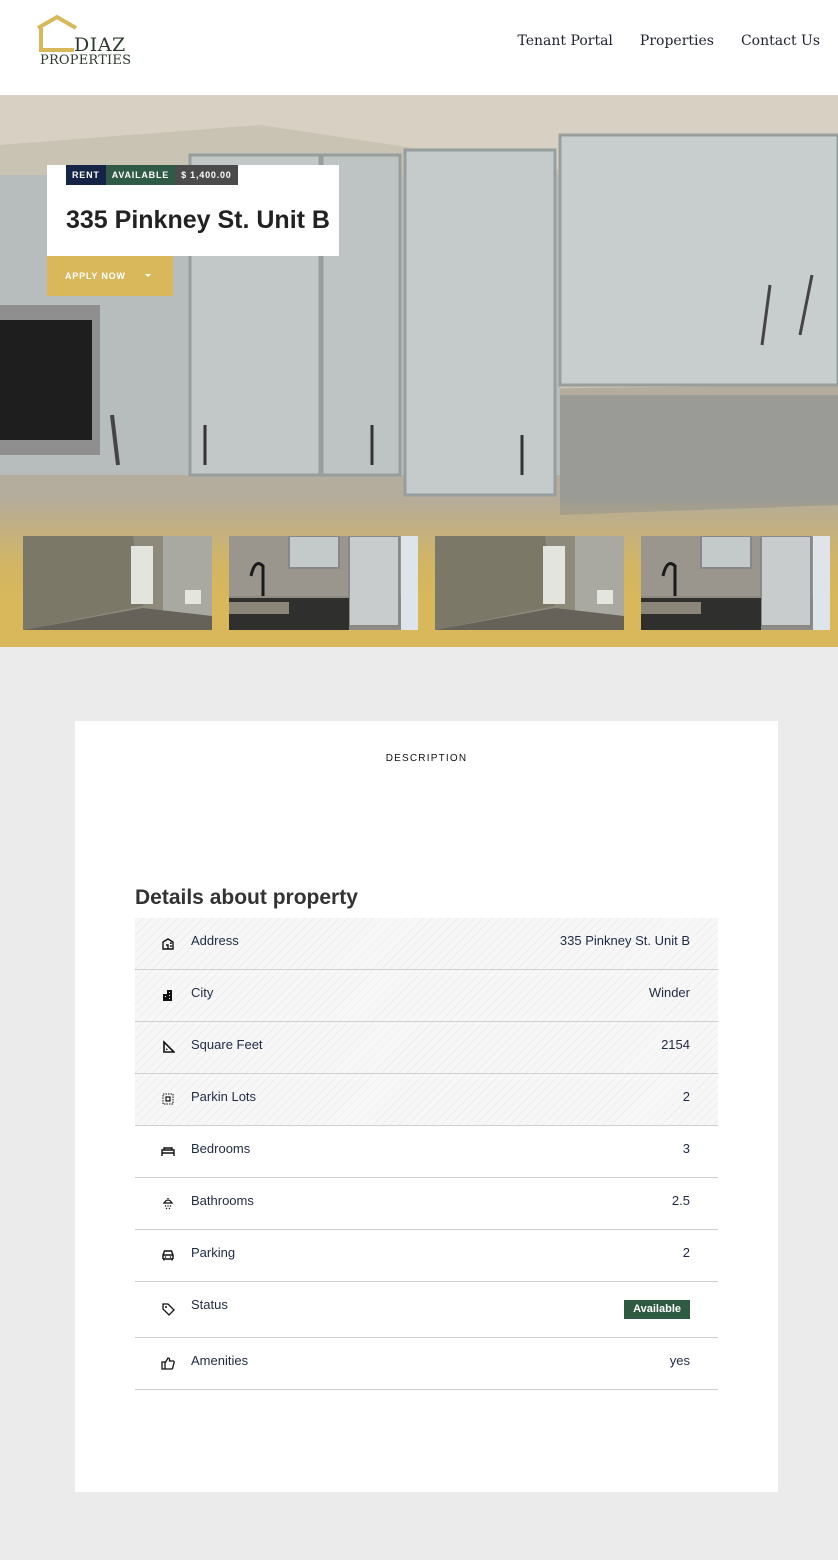 This screenshot has height=1560, width=838. What do you see at coordinates (426, 583) in the screenshot?
I see `photo-thumbnails` at bounding box center [426, 583].